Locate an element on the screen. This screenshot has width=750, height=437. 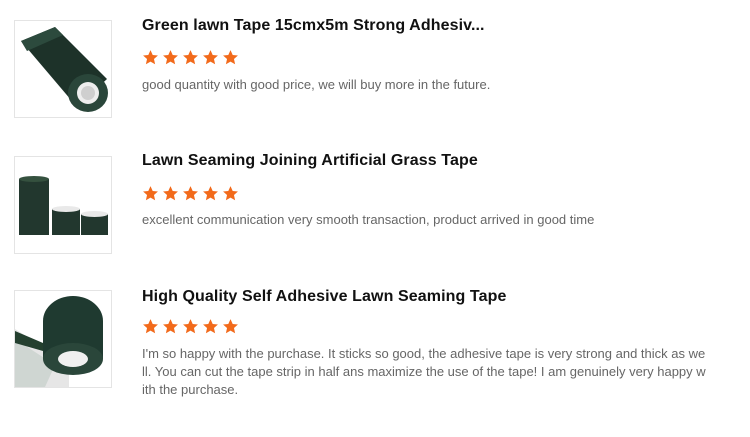
tape-roll-image is located at coordinates (63, 69).